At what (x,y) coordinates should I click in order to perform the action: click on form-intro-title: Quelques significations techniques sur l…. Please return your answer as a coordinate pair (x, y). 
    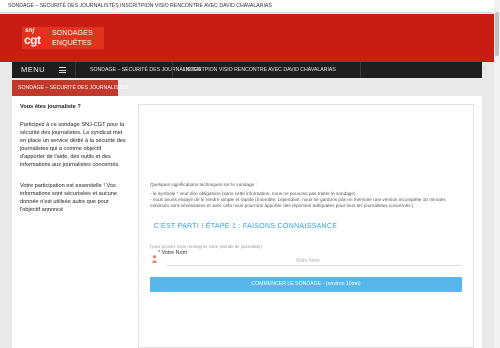
    Looking at the image, I should click on (203, 184).